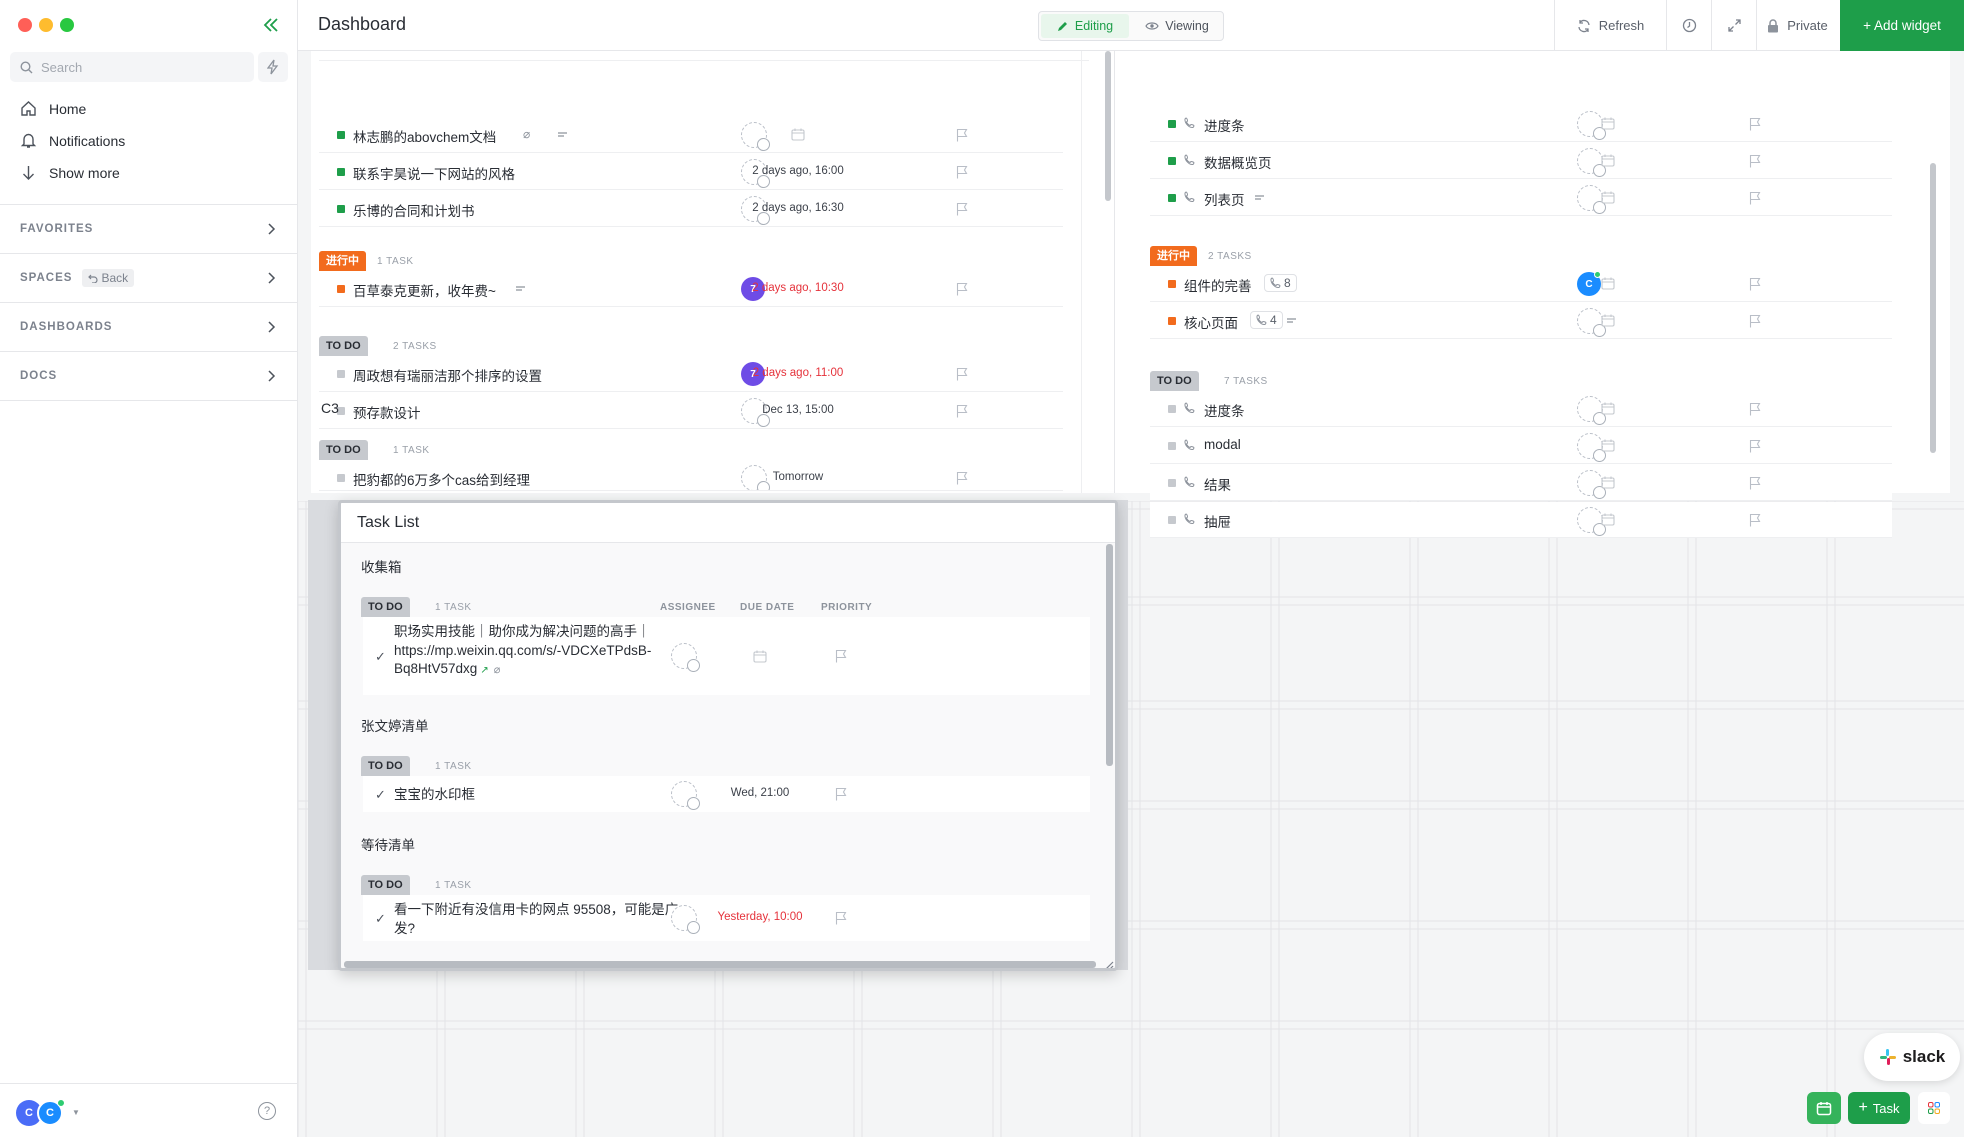  Describe the element at coordinates (760, 917) in the screenshot. I see `due-date: Yesterday, 10:00` at that location.